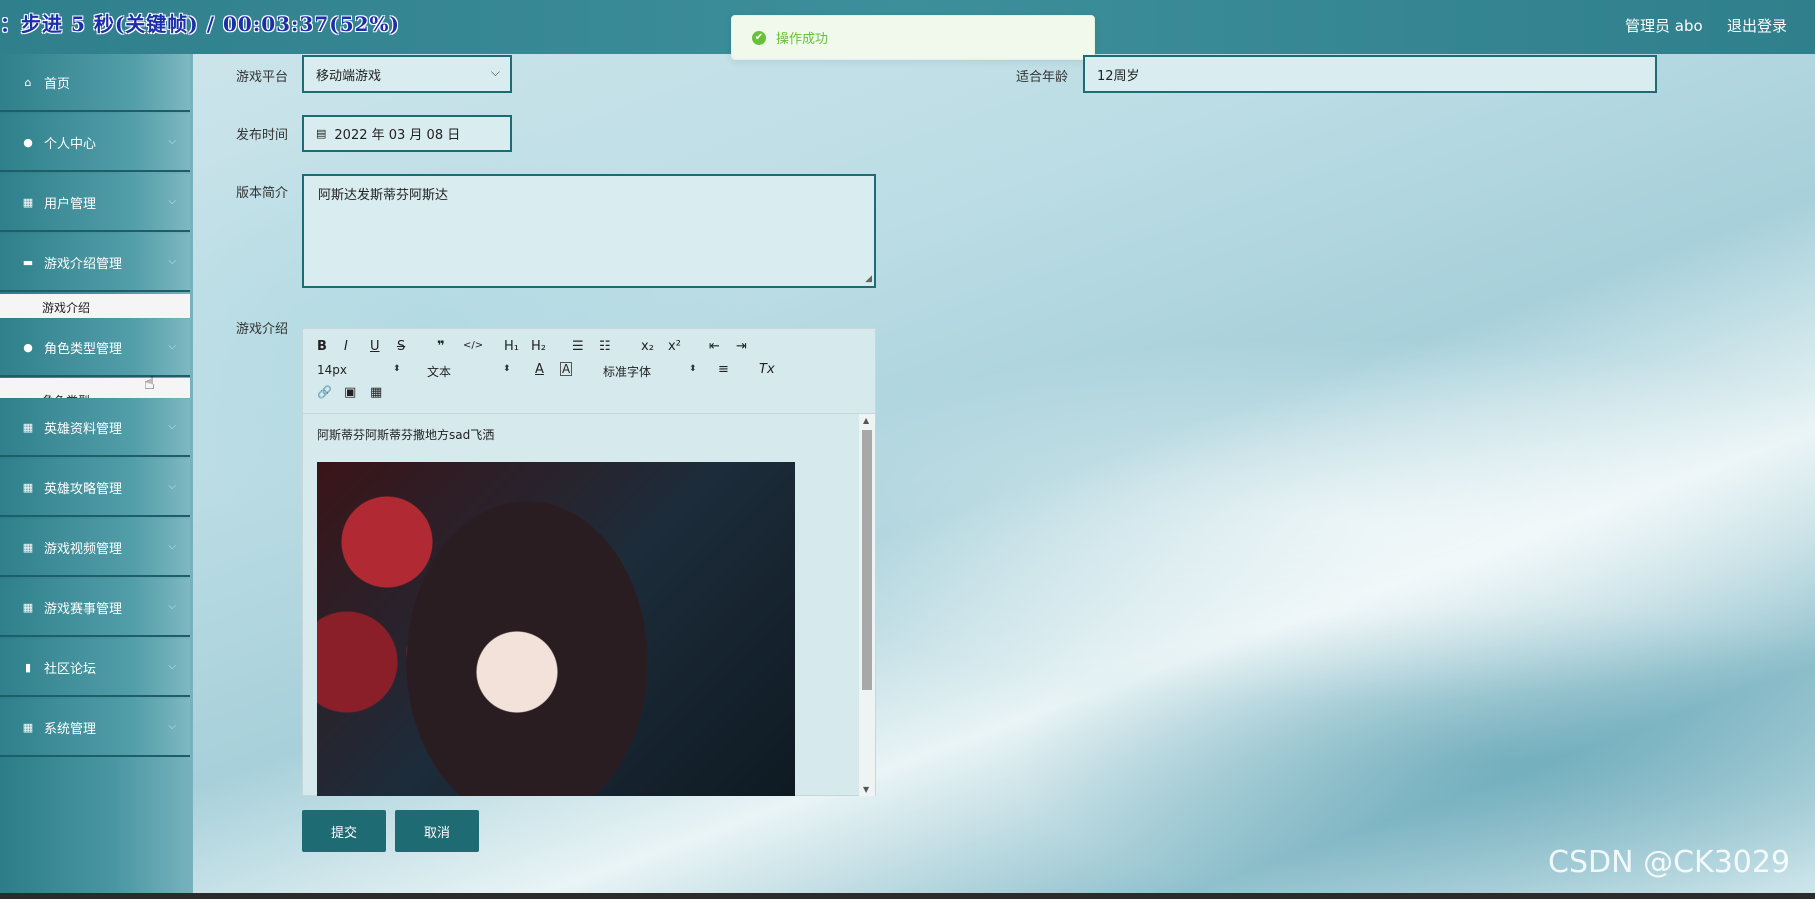 Image resolution: width=1815 pixels, height=899 pixels. I want to click on hand-cursor-icon: ☝, so click(149, 383).